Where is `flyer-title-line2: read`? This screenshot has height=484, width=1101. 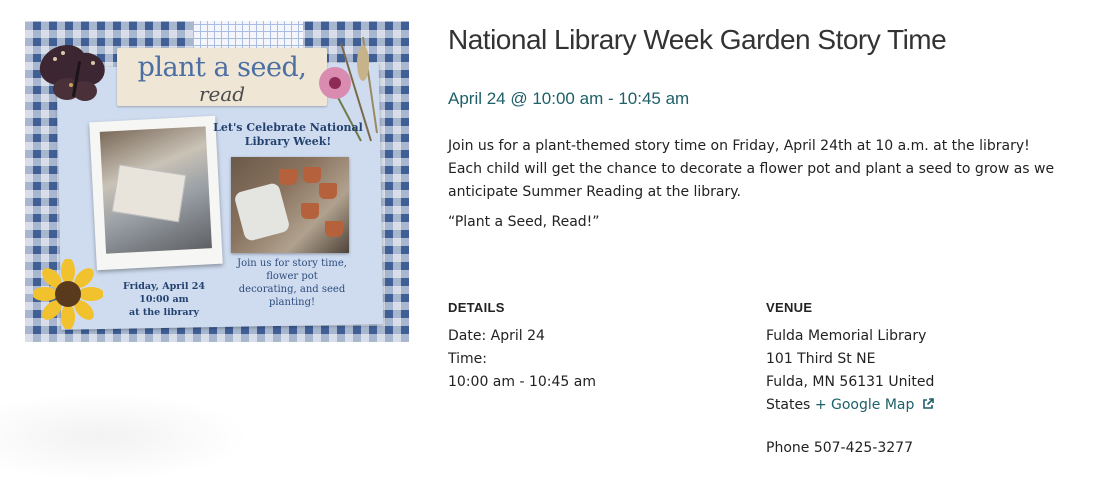
flyer-title-line2: read is located at coordinates (222, 94).